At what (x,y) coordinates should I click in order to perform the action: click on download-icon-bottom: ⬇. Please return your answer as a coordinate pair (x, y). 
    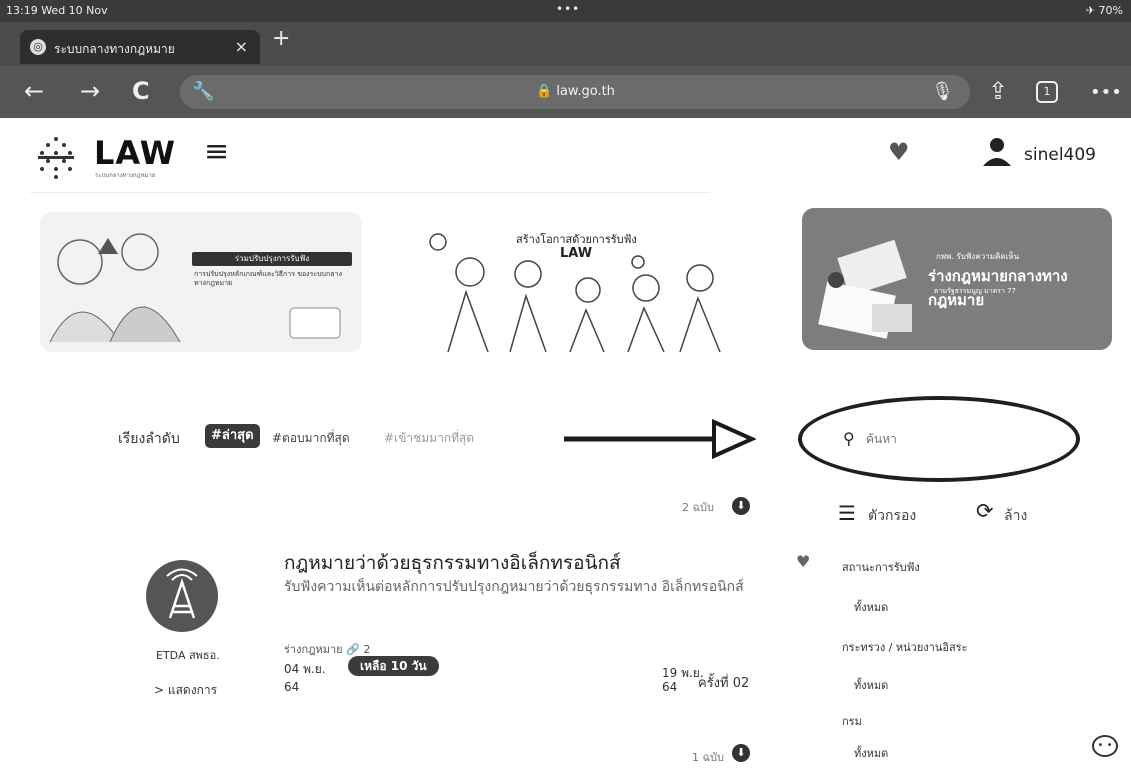
    Looking at the image, I should click on (741, 753).